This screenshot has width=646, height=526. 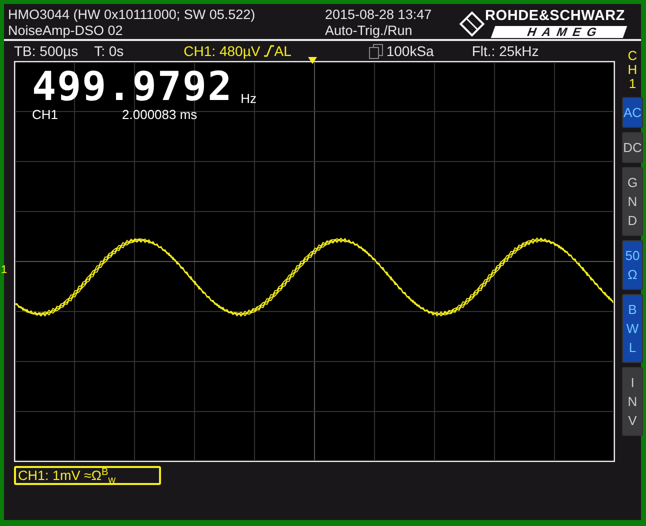 I want to click on side-menu-button: G N D, so click(x=632, y=201).